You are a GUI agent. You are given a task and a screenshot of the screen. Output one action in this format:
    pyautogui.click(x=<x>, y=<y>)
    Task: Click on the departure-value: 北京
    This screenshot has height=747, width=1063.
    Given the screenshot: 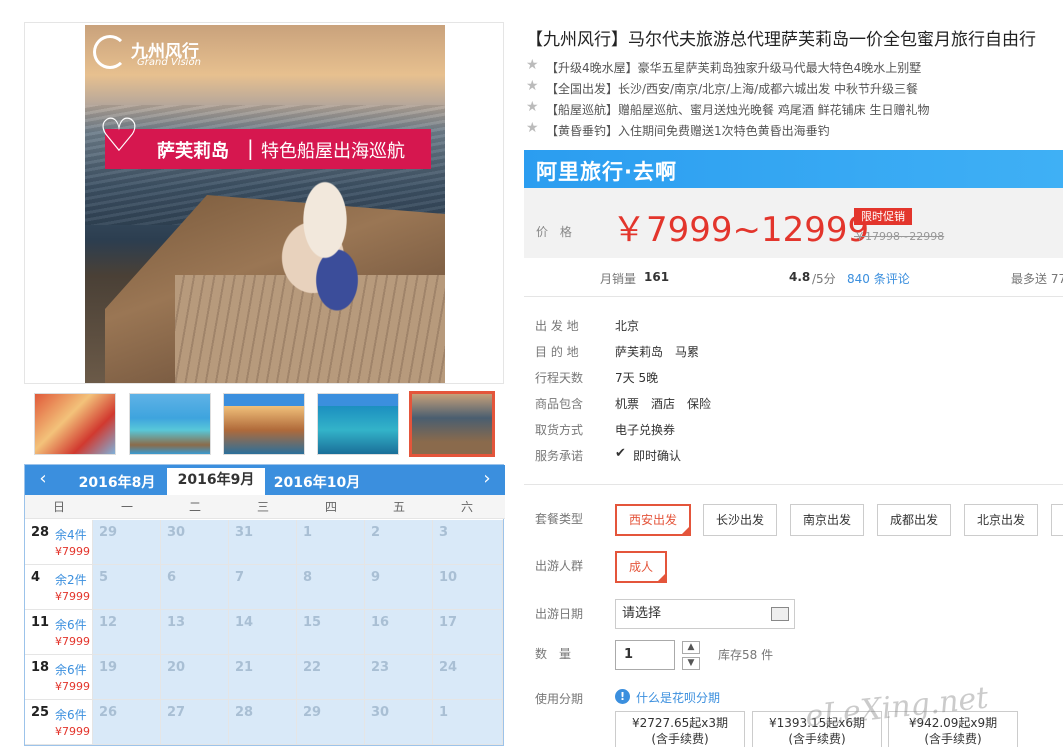 What is the action you would take?
    pyautogui.click(x=627, y=326)
    